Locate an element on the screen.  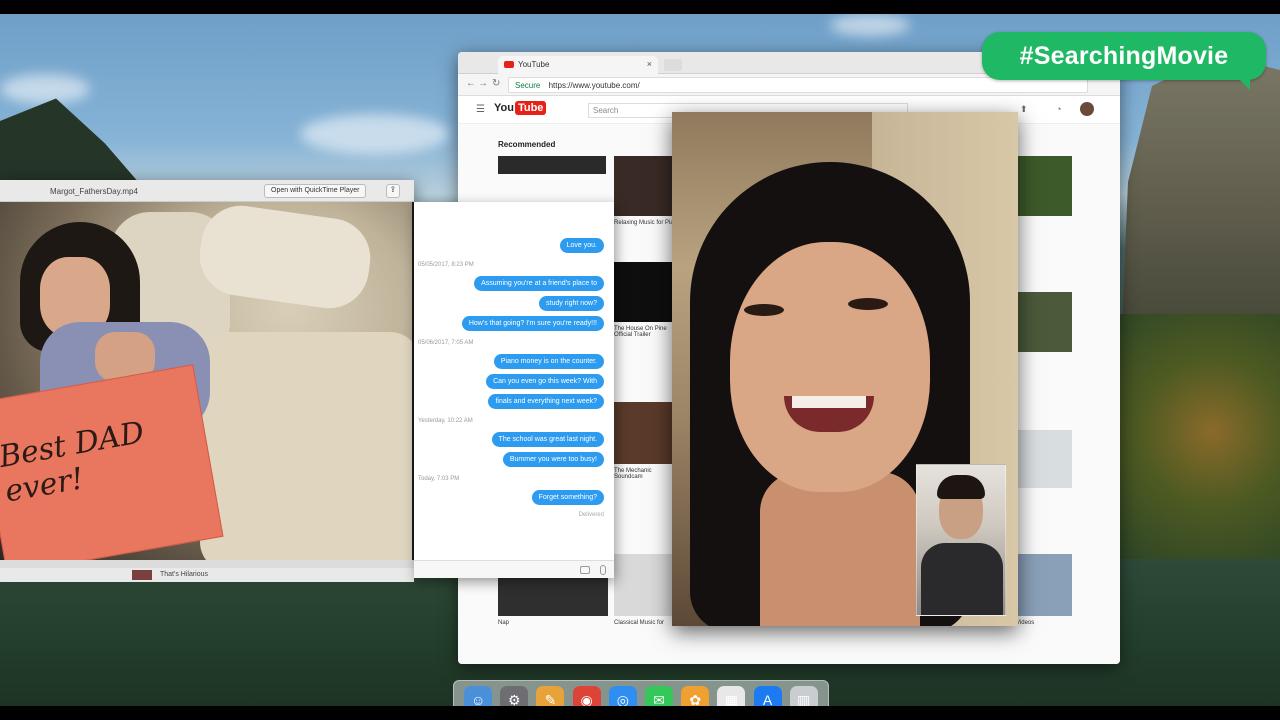
message-timestamp: 05/05/2017, 8:23 PM is located at coordinates (446, 265).